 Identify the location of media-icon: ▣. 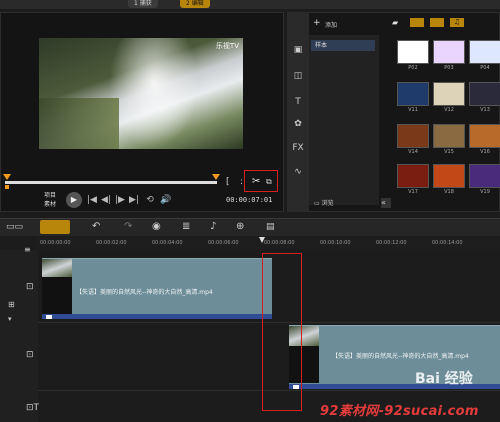
(298, 50).